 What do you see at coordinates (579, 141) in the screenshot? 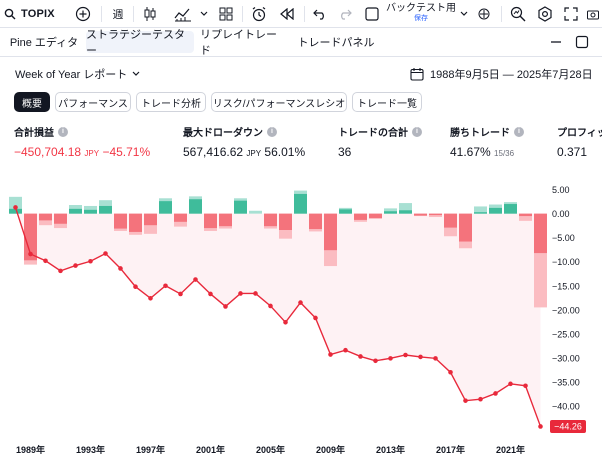
I see `metric-profit-factor: プロフィッ 0.371` at bounding box center [579, 141].